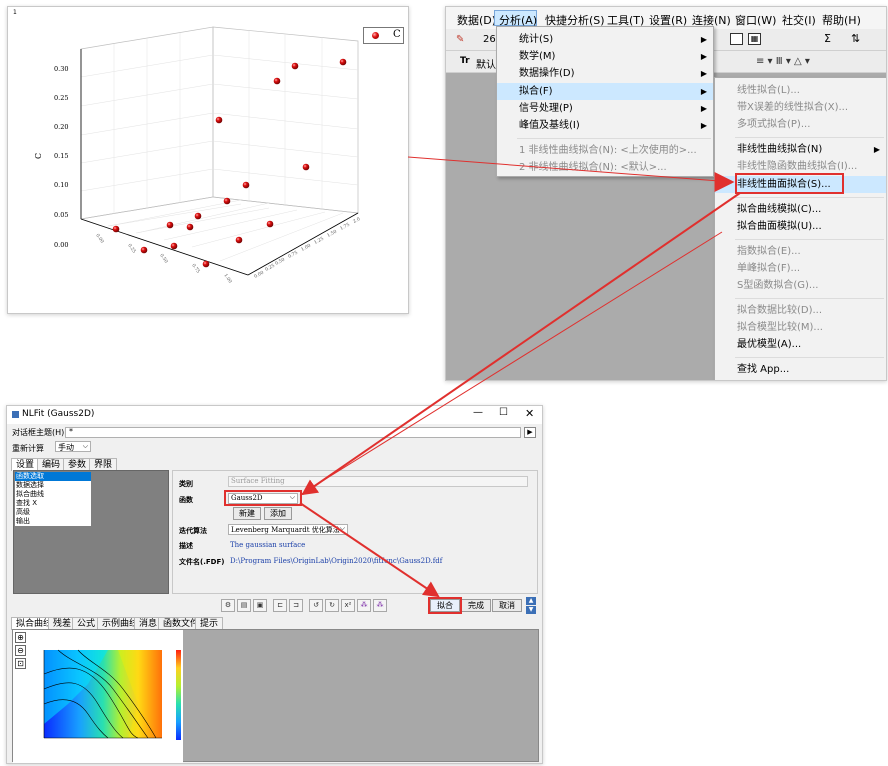 This screenshot has width=888, height=766. What do you see at coordinates (280, 262) in the screenshot?
I see `axis-tick: 0.50` at bounding box center [280, 262].